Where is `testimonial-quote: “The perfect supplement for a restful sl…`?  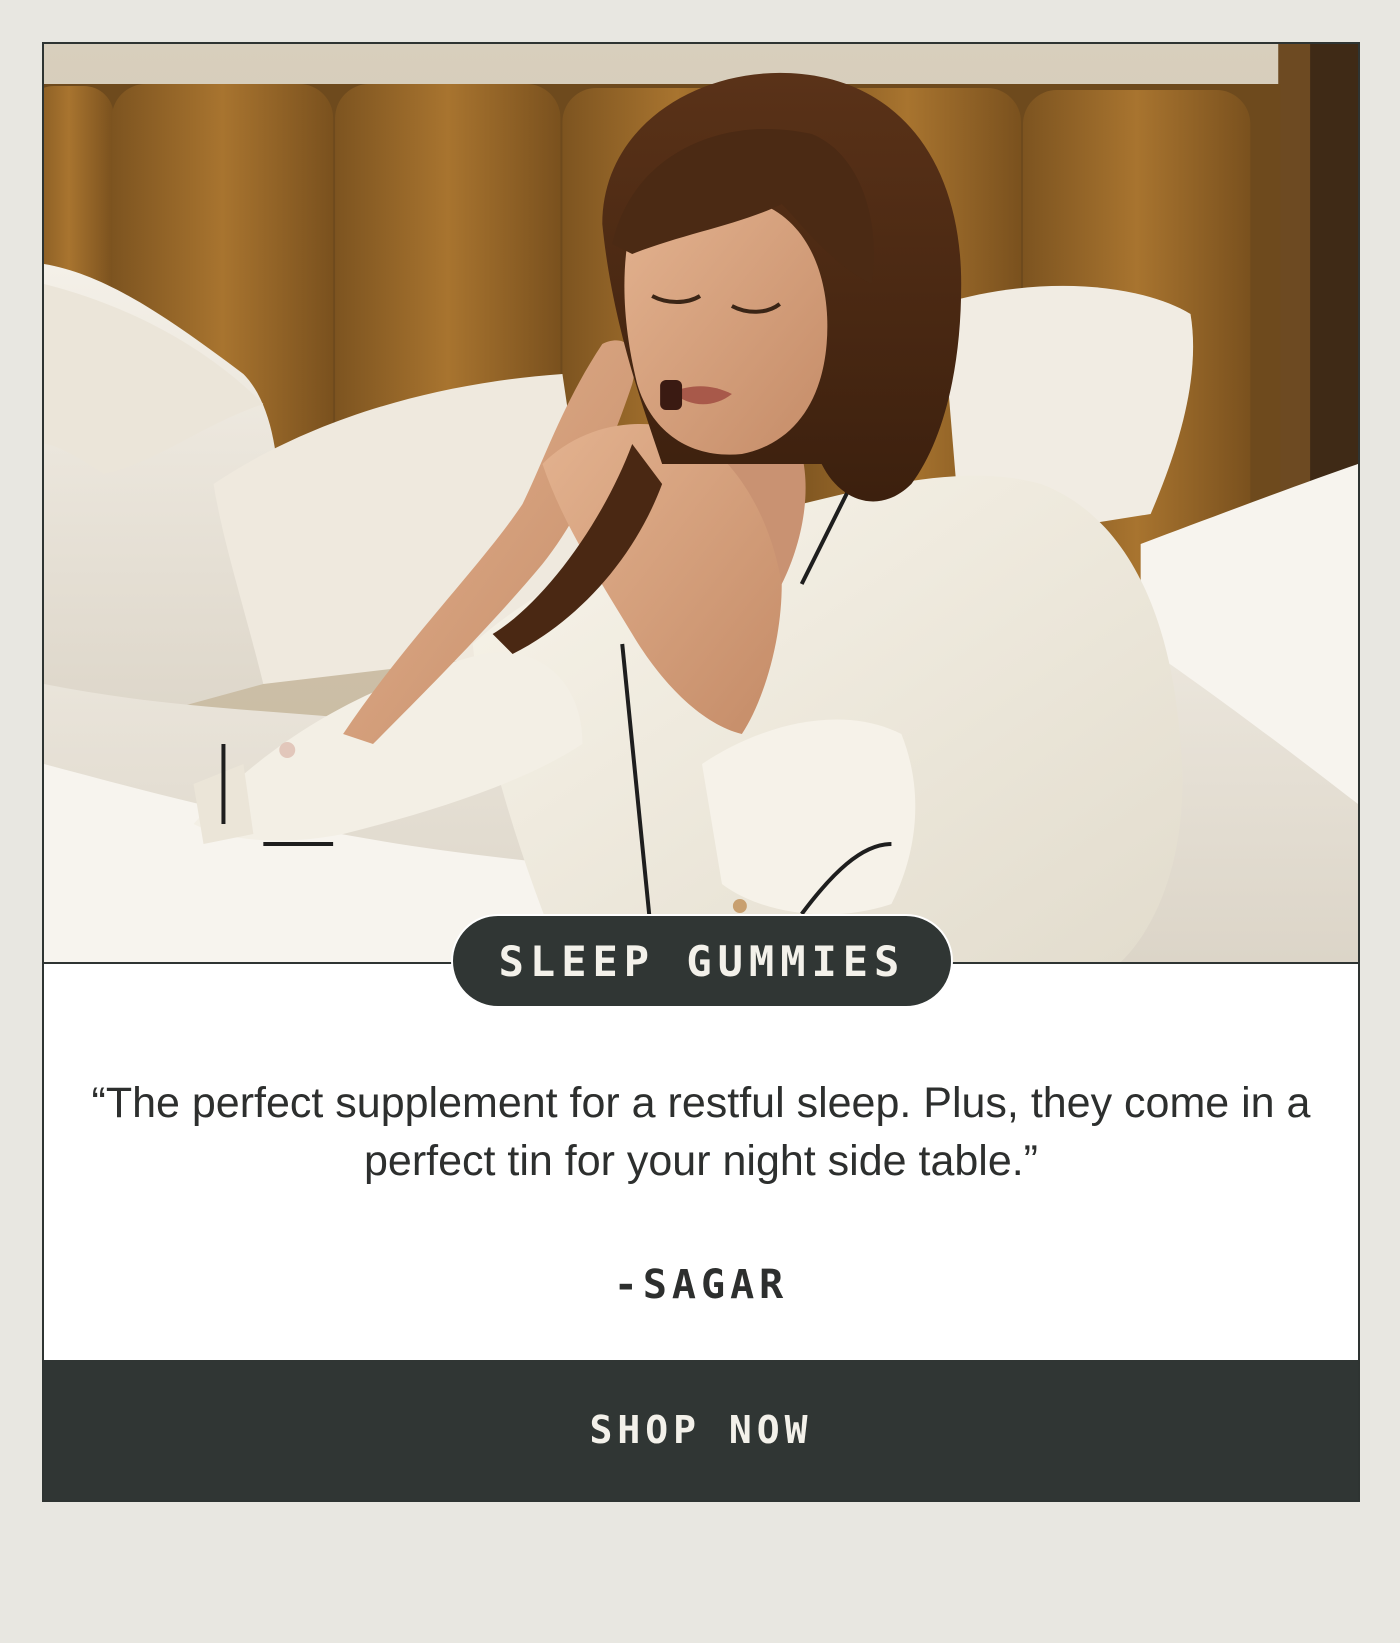
testimonial-quote: “The perfect supplement for a restful sl… is located at coordinates (701, 1132).